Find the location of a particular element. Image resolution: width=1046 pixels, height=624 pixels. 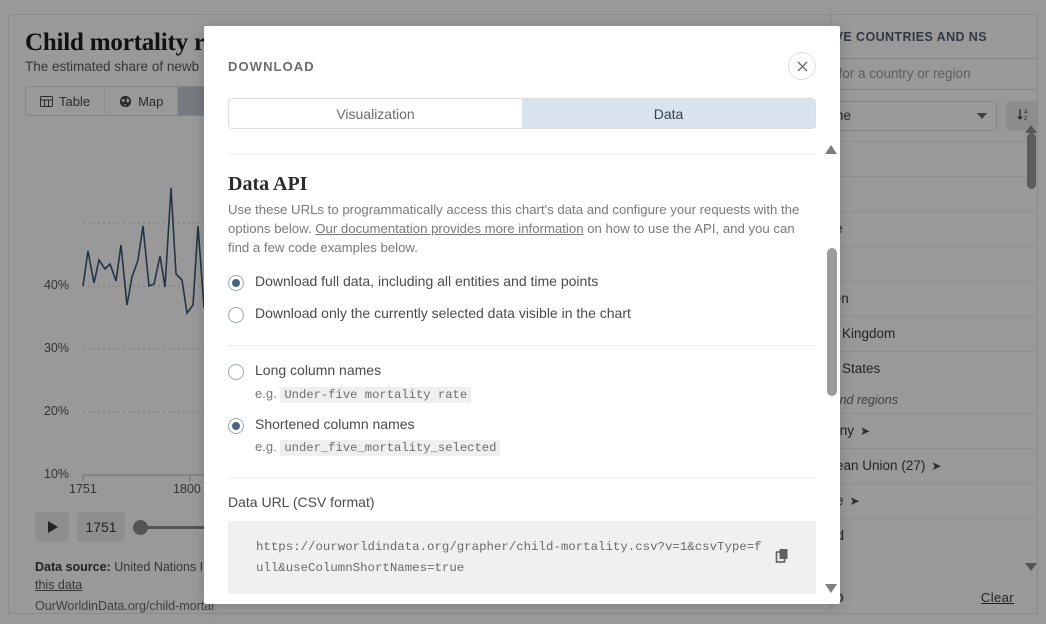

entity-selector-heading: EMOVE COUNTRIES AND NS is located at coordinates (909, 37).